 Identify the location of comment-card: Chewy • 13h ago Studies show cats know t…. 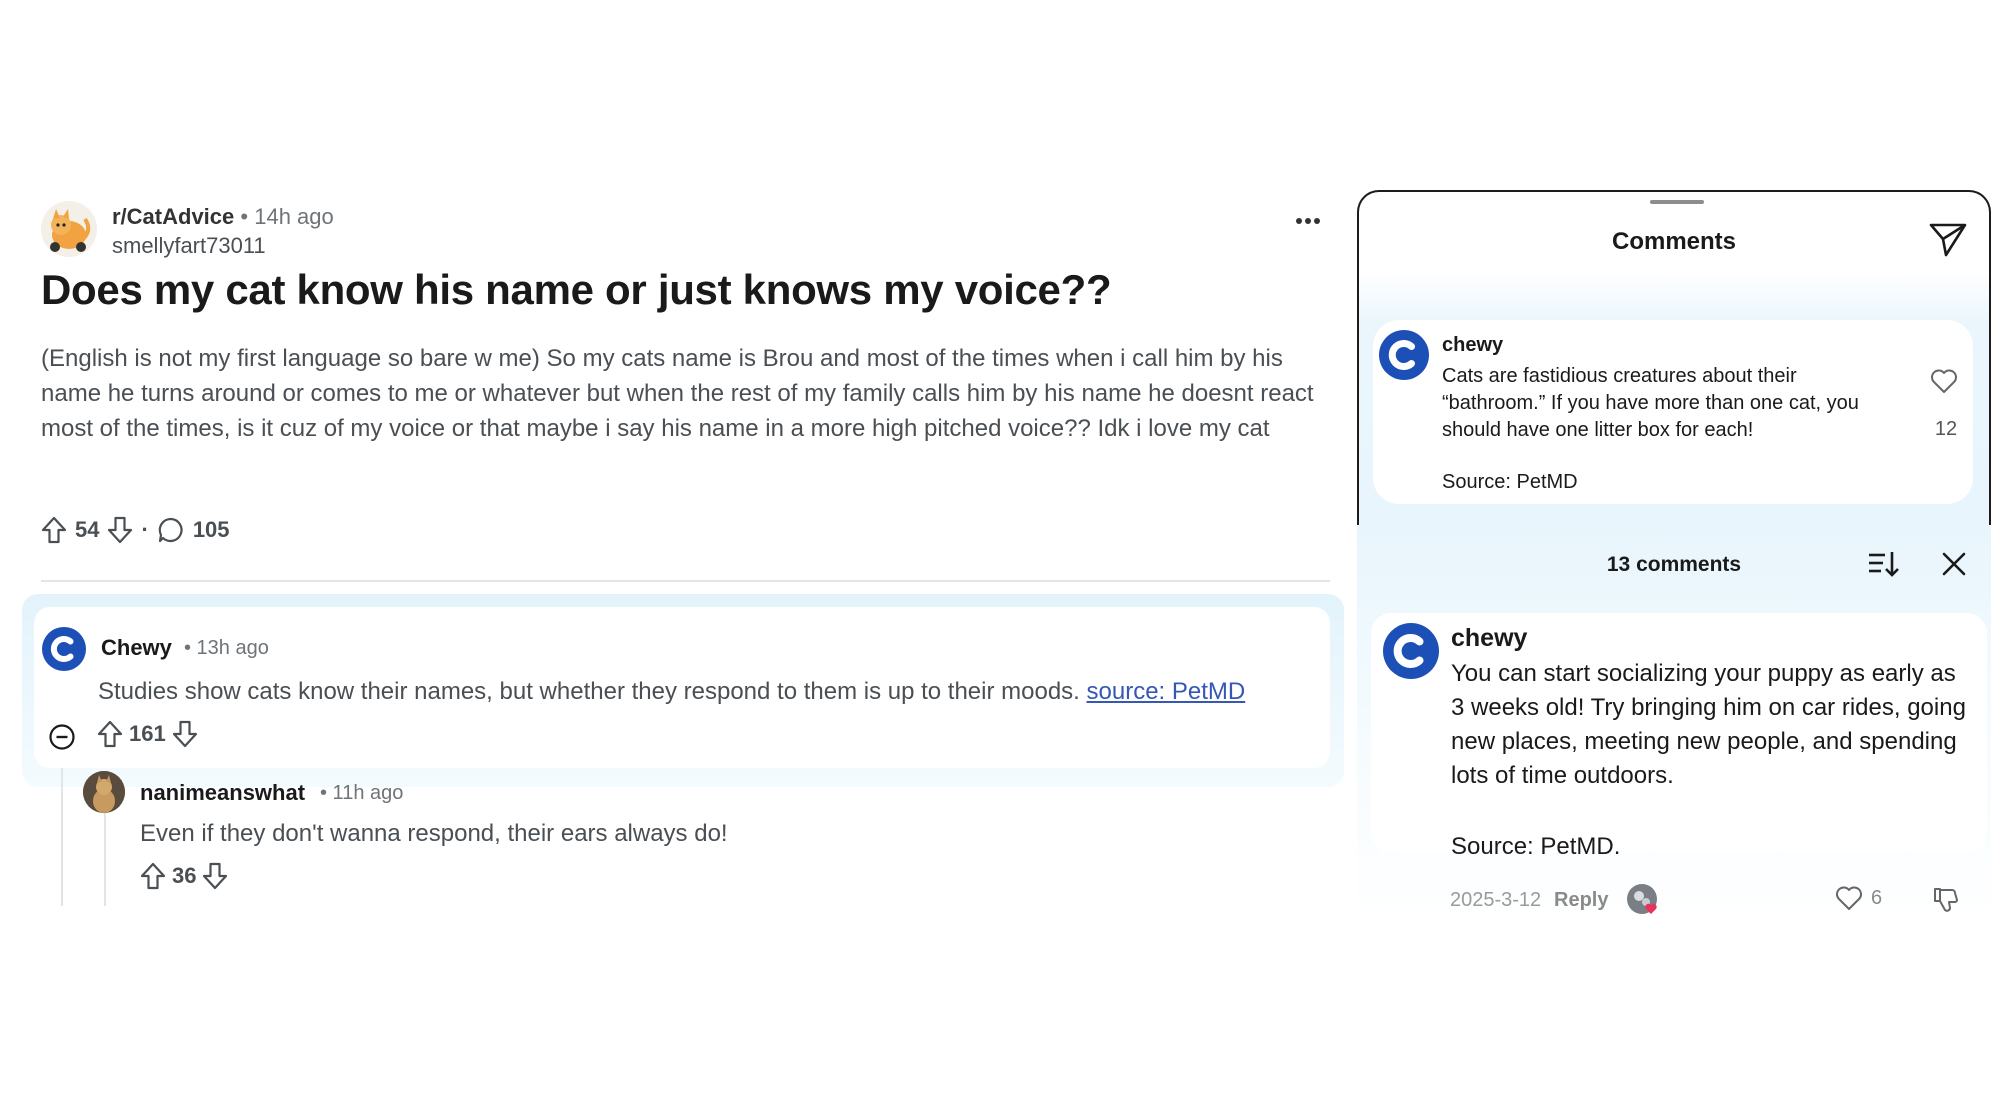
(682, 687).